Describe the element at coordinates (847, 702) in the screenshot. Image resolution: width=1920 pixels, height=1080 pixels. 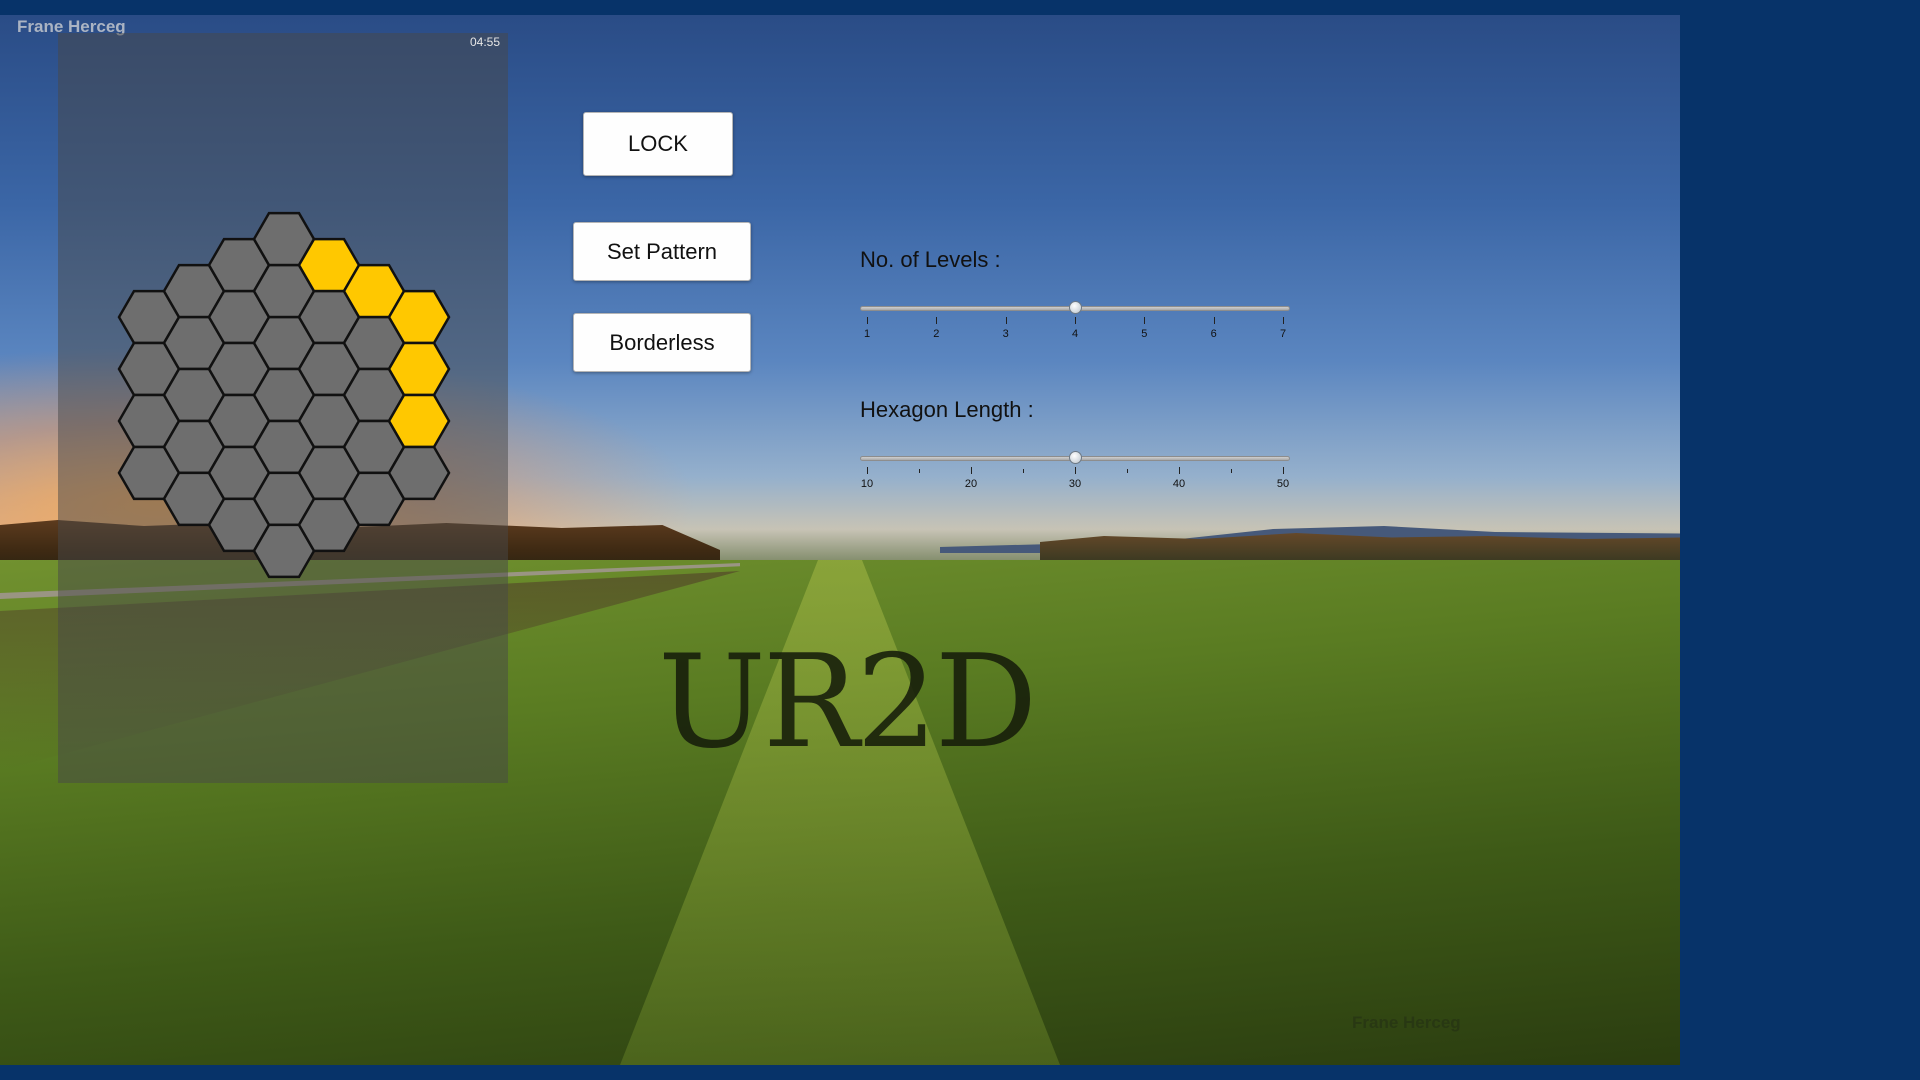
I see `app-logo-text: UR2D` at that location.